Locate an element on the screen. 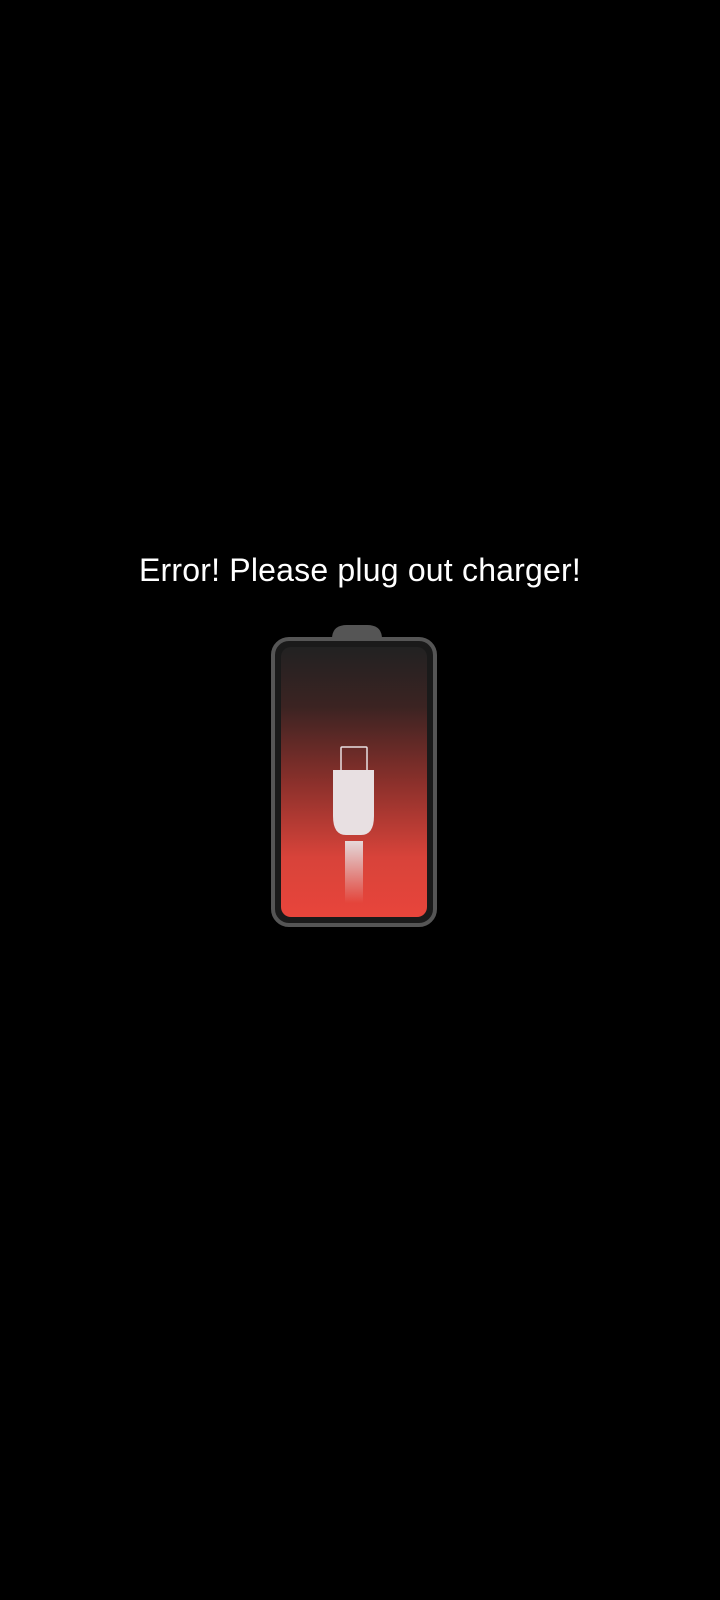 Image resolution: width=720 pixels, height=1600 pixels. error-message: Error! Please plug out charger! is located at coordinates (360, 570).